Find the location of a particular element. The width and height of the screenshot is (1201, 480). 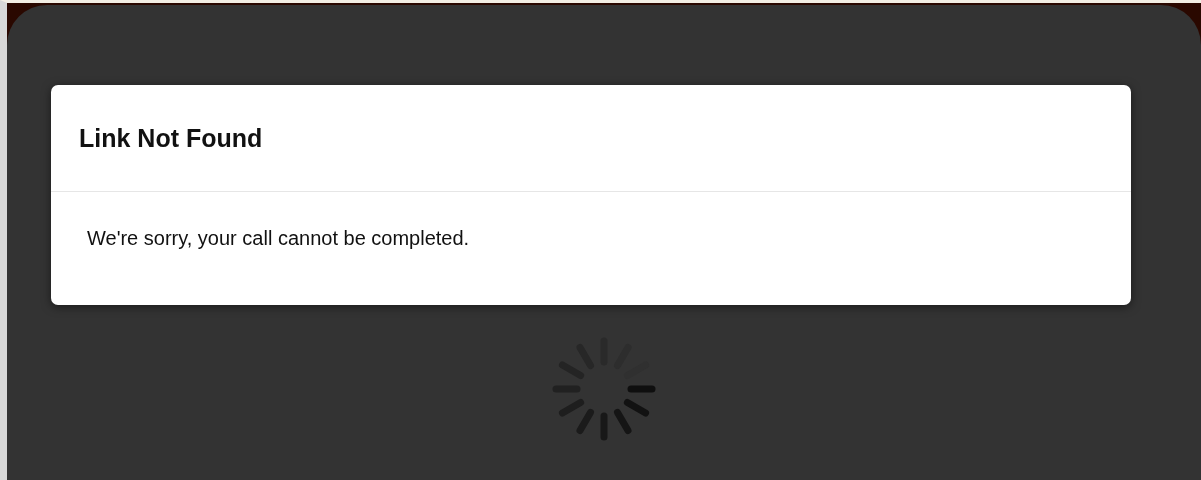

dialog-message: We're sorry, your call cannot be completed. is located at coordinates (279, 238).